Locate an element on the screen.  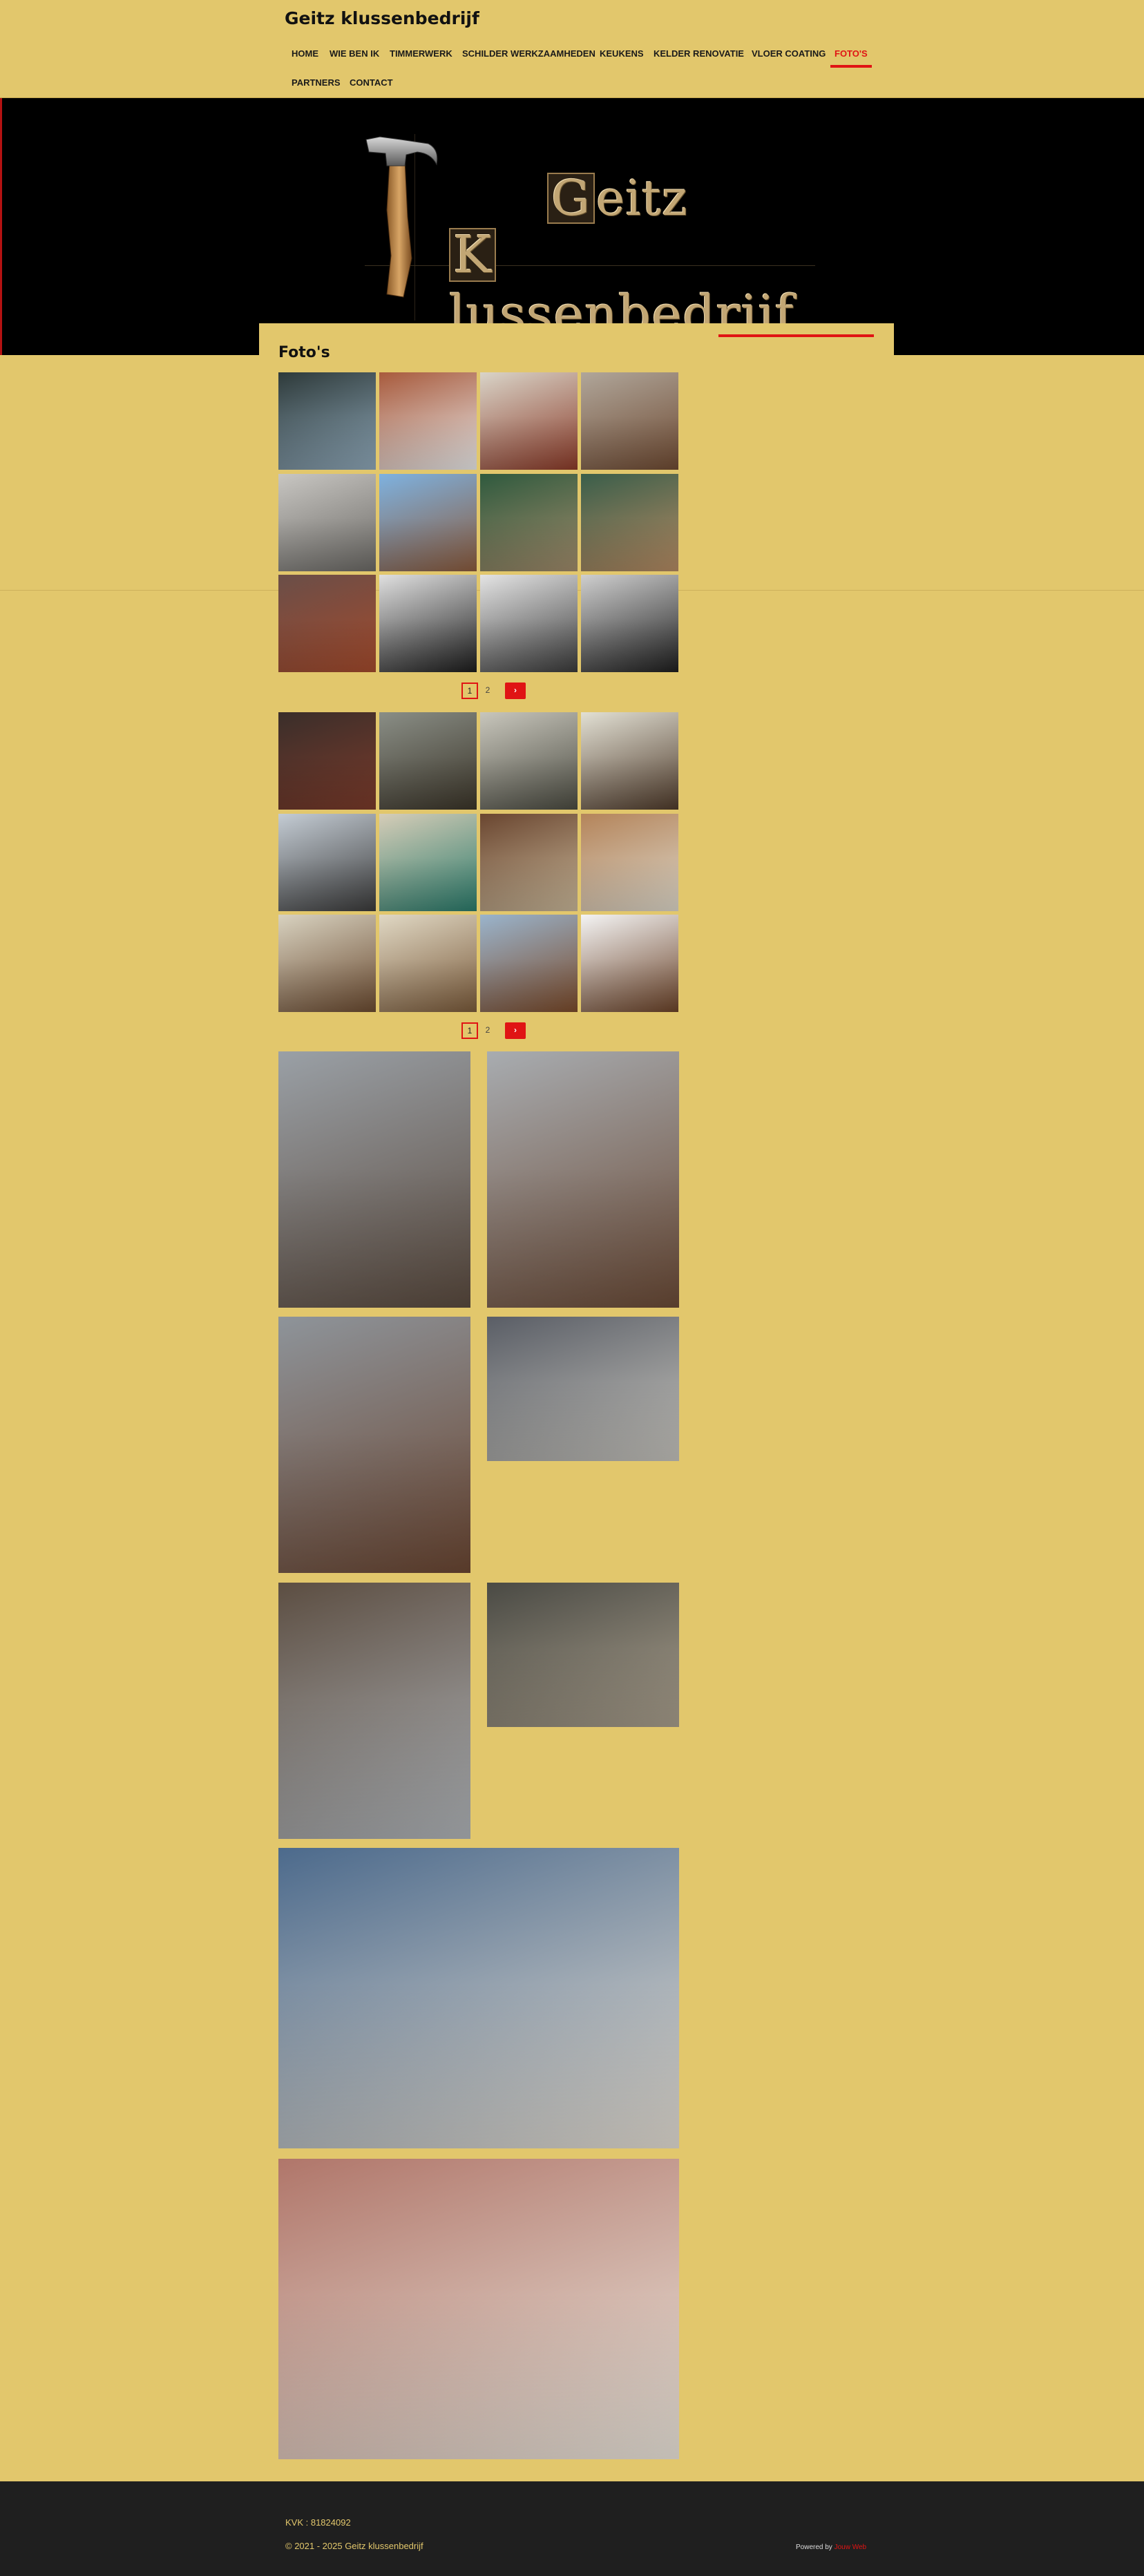
nav-item-keukens: KEUKENS is located at coordinates (622, 54).